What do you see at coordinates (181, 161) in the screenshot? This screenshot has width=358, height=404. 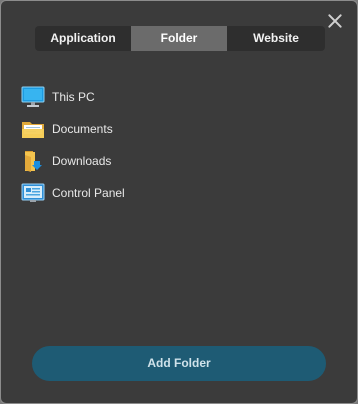 I see `folder-item-downloads: Downloads` at bounding box center [181, 161].